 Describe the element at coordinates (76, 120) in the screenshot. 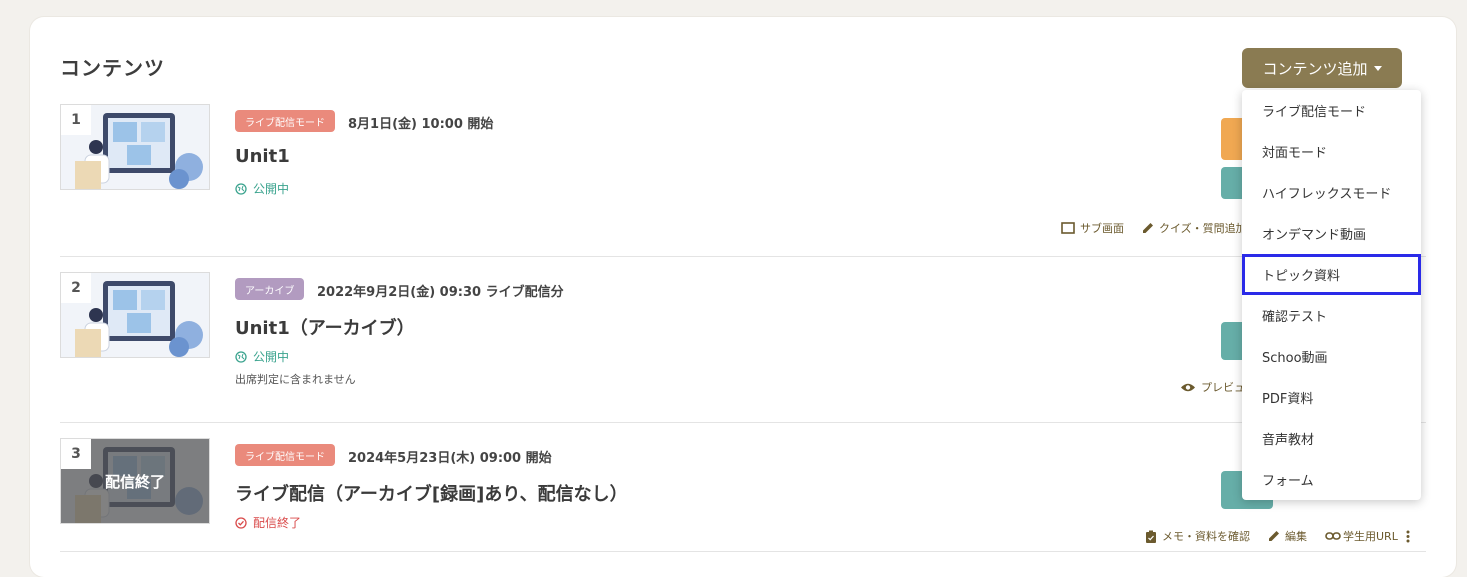

I see `content-number: 1` at that location.